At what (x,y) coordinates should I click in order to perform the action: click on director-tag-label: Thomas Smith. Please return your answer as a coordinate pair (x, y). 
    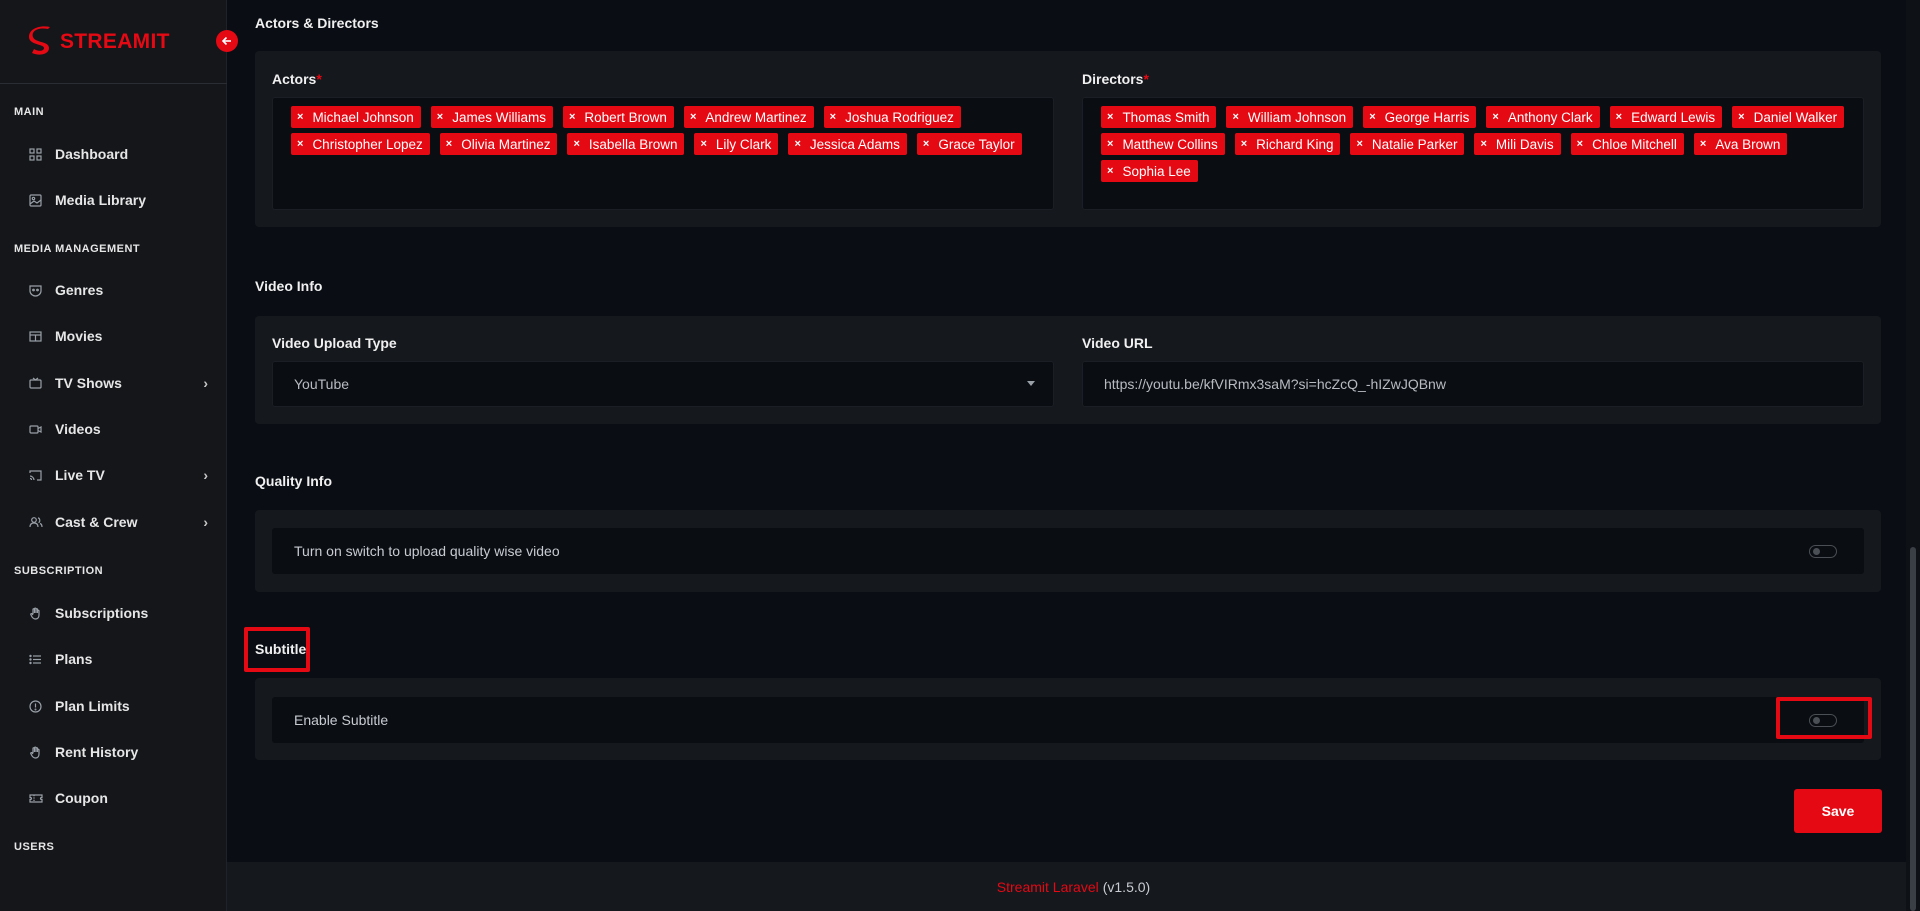
    Looking at the image, I should click on (1166, 117).